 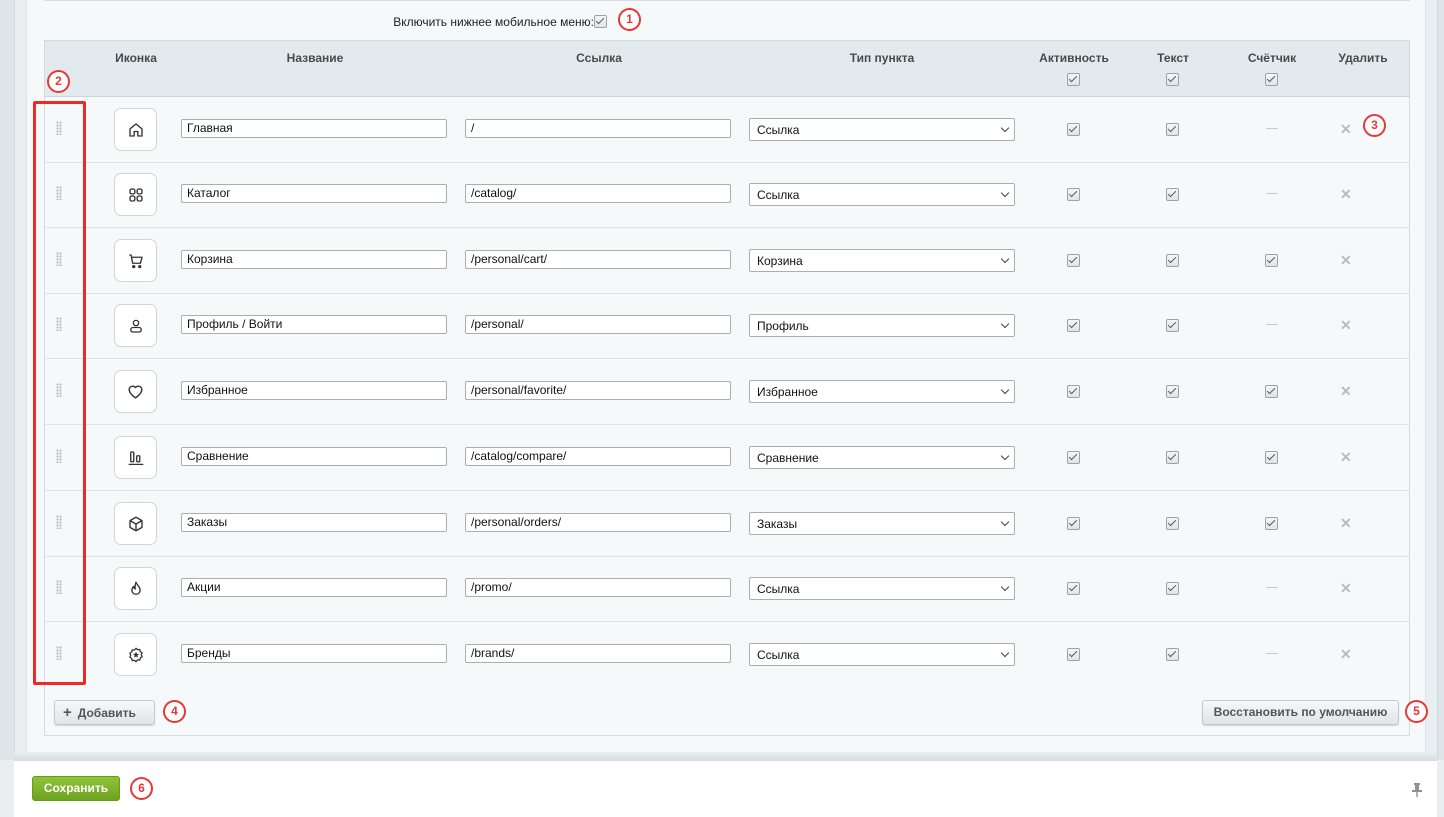 I want to click on name-input: Избранное, so click(x=314, y=390).